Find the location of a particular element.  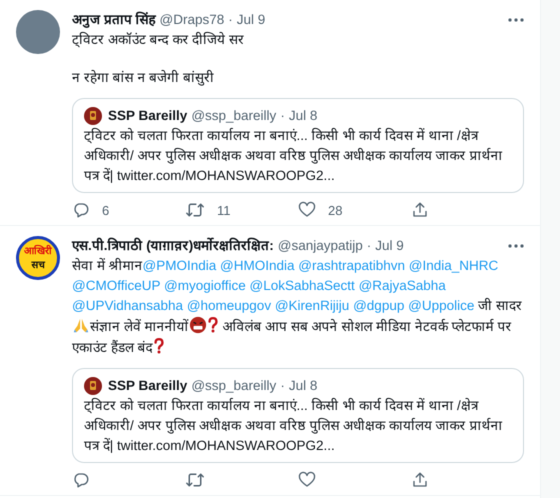

tweet-text: न रहेगा बांस न बजेगी बांसुरी is located at coordinates (143, 78).